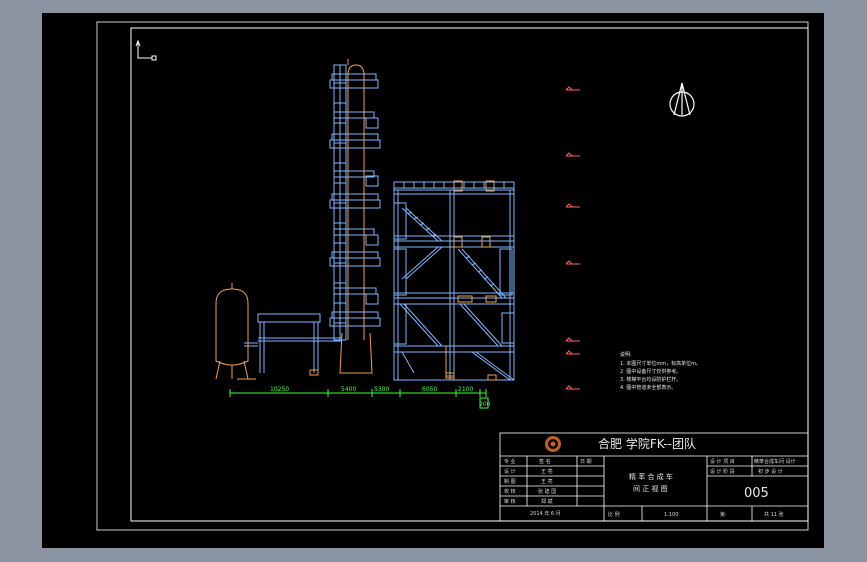 The image size is (867, 562). Describe the element at coordinates (429, 389) in the screenshot. I see `dimension-label: 6050` at that location.